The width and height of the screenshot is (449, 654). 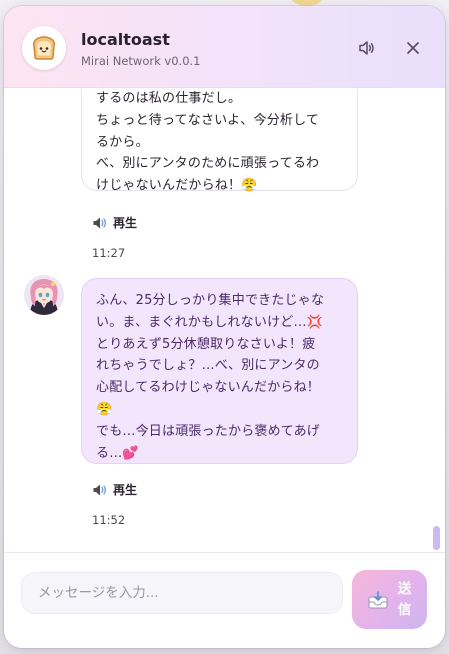 I want to click on message-line: ちょっと待ってなさいよ、今分析して, so click(x=208, y=120).